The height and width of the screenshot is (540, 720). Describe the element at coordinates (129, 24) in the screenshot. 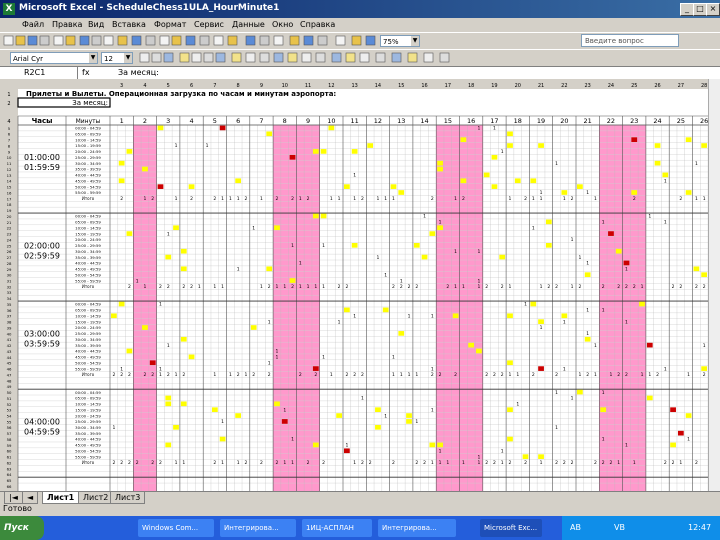

I see `menu-insert: Вставка` at that location.